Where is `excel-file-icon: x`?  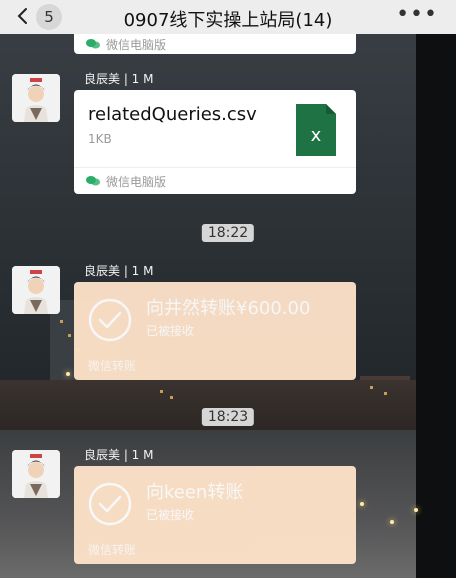 excel-file-icon: x is located at coordinates (316, 130).